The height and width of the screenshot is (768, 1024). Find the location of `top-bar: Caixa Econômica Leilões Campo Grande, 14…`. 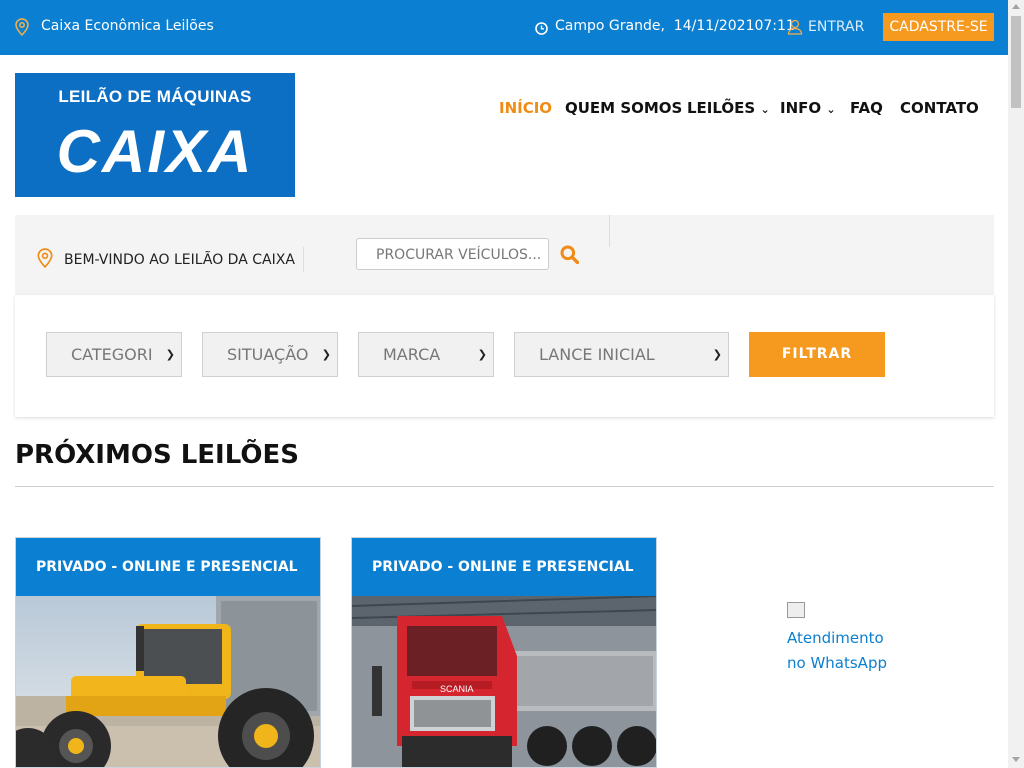

top-bar: Caixa Econômica Leilões Campo Grande, 14… is located at coordinates (504, 27).